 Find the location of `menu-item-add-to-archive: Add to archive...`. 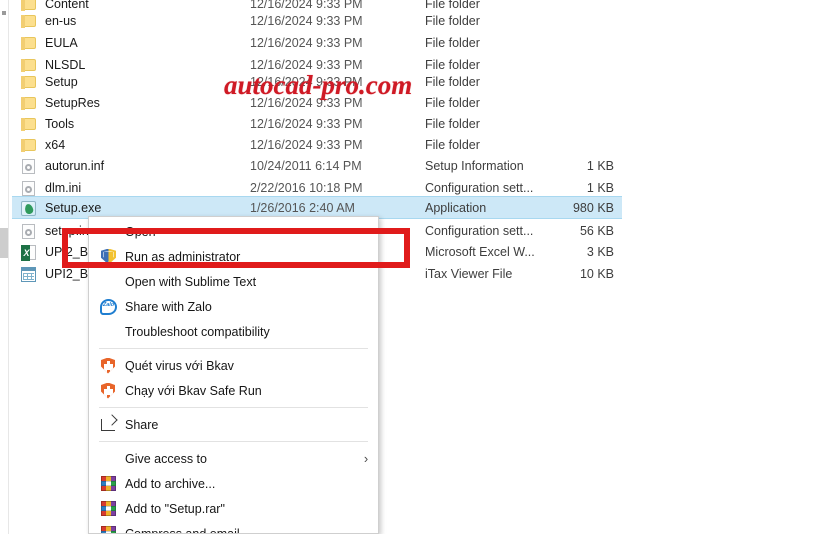

menu-item-add-to-archive: Add to archive... is located at coordinates (233, 483).